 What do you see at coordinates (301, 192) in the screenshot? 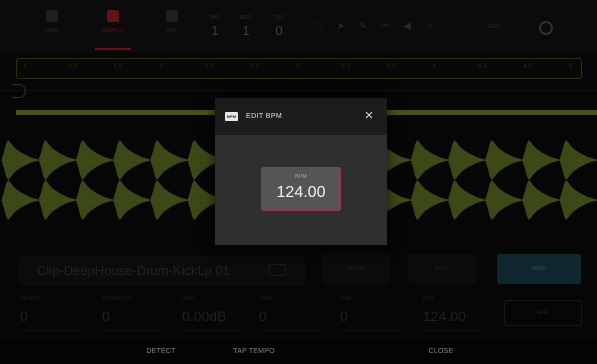
I see `bpm-field-value: 124.00` at bounding box center [301, 192].